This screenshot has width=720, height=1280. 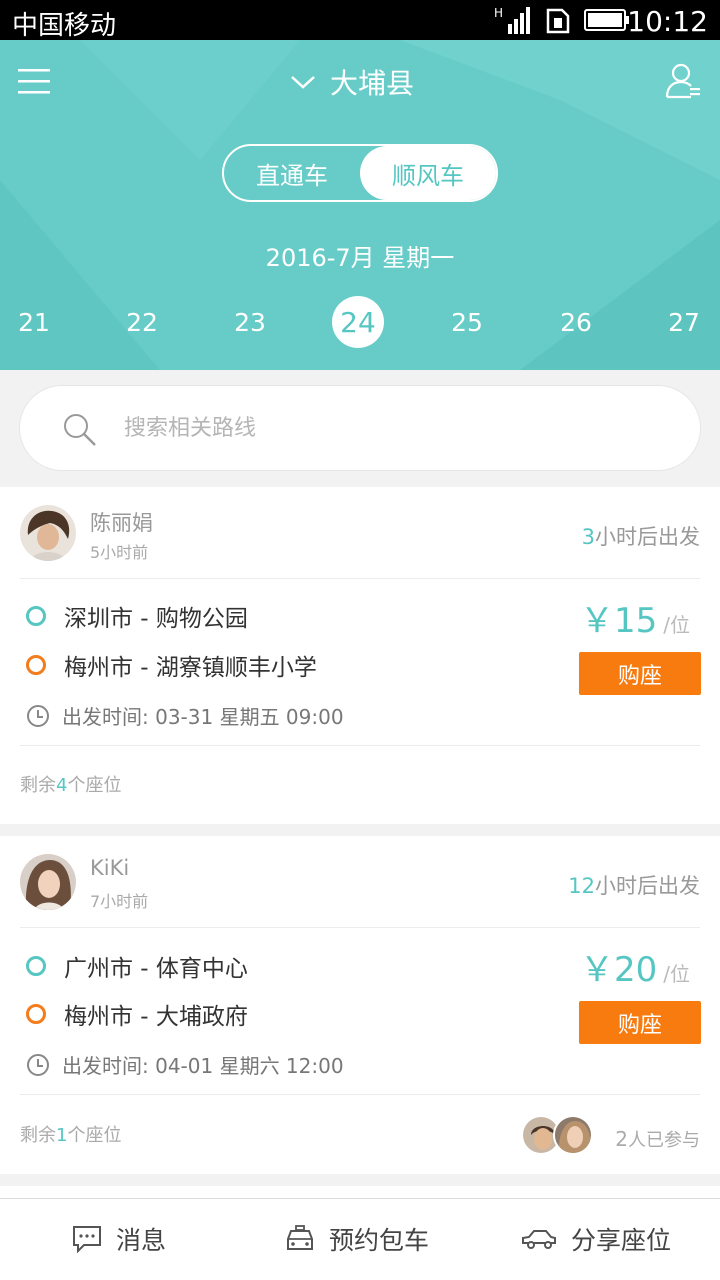 I want to click on date-item: 22, so click(x=142, y=322).